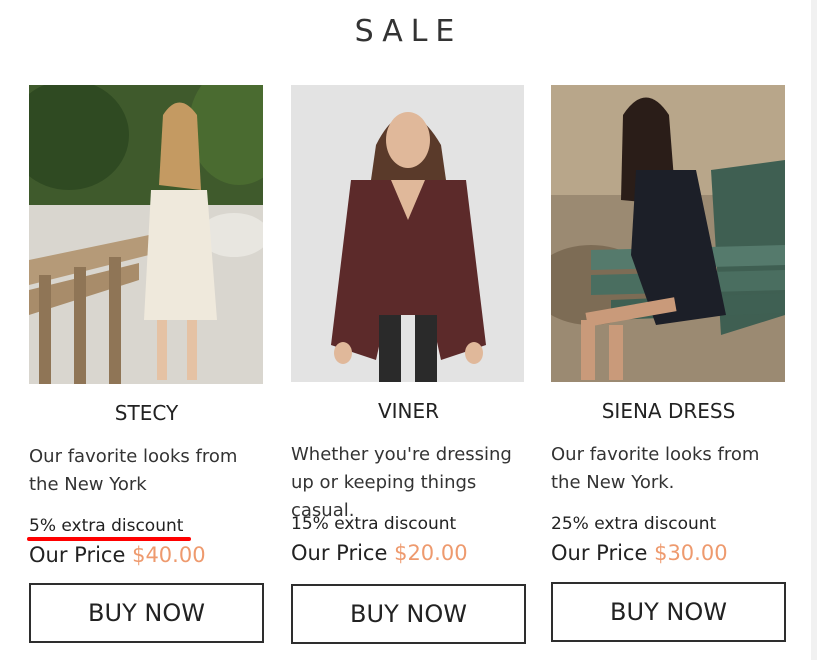 The height and width of the screenshot is (660, 817). What do you see at coordinates (146, 413) in the screenshot?
I see `product-name: STECY` at bounding box center [146, 413].